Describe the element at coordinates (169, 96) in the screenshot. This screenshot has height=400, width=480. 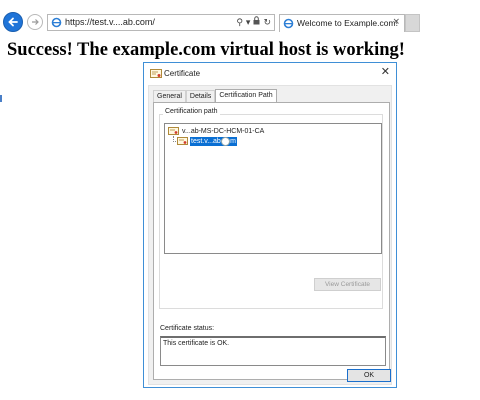
I see `tab-general: General` at that location.